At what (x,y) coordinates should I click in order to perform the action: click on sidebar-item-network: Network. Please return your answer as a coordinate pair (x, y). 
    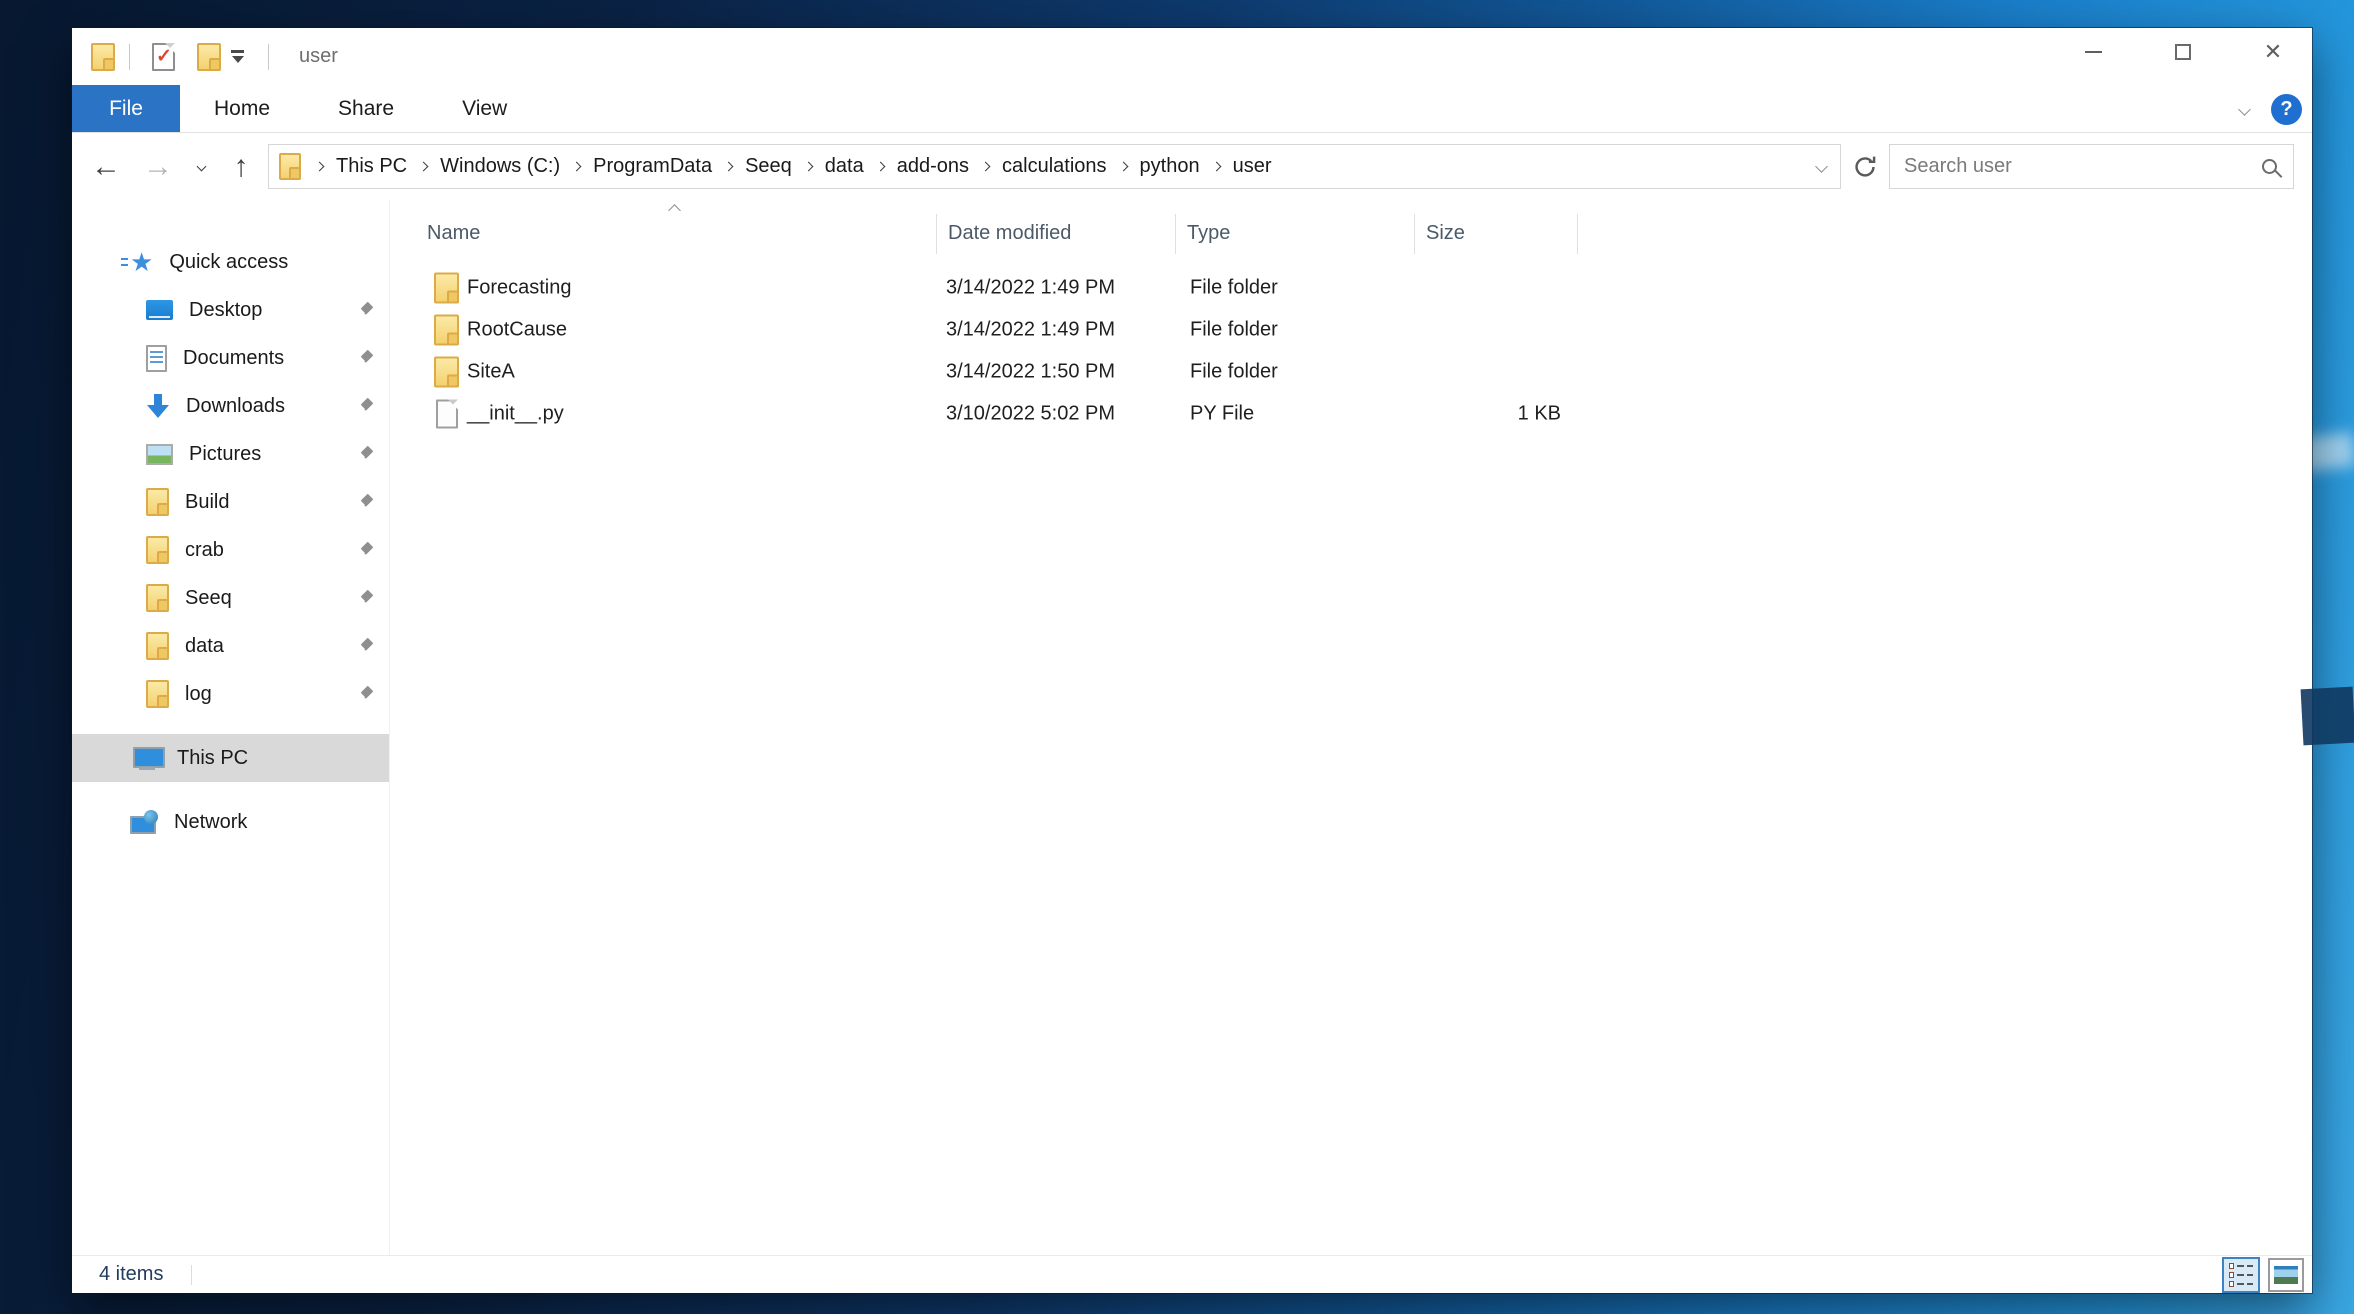
    Looking at the image, I should click on (230, 822).